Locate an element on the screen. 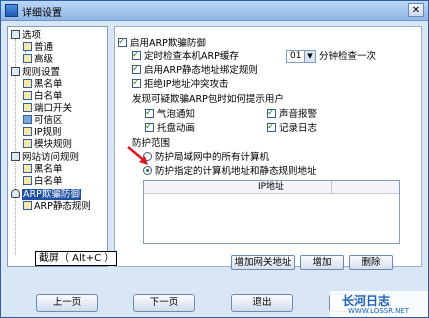 The height and width of the screenshot is (318, 429). table-header: IP地址 is located at coordinates (271, 187).